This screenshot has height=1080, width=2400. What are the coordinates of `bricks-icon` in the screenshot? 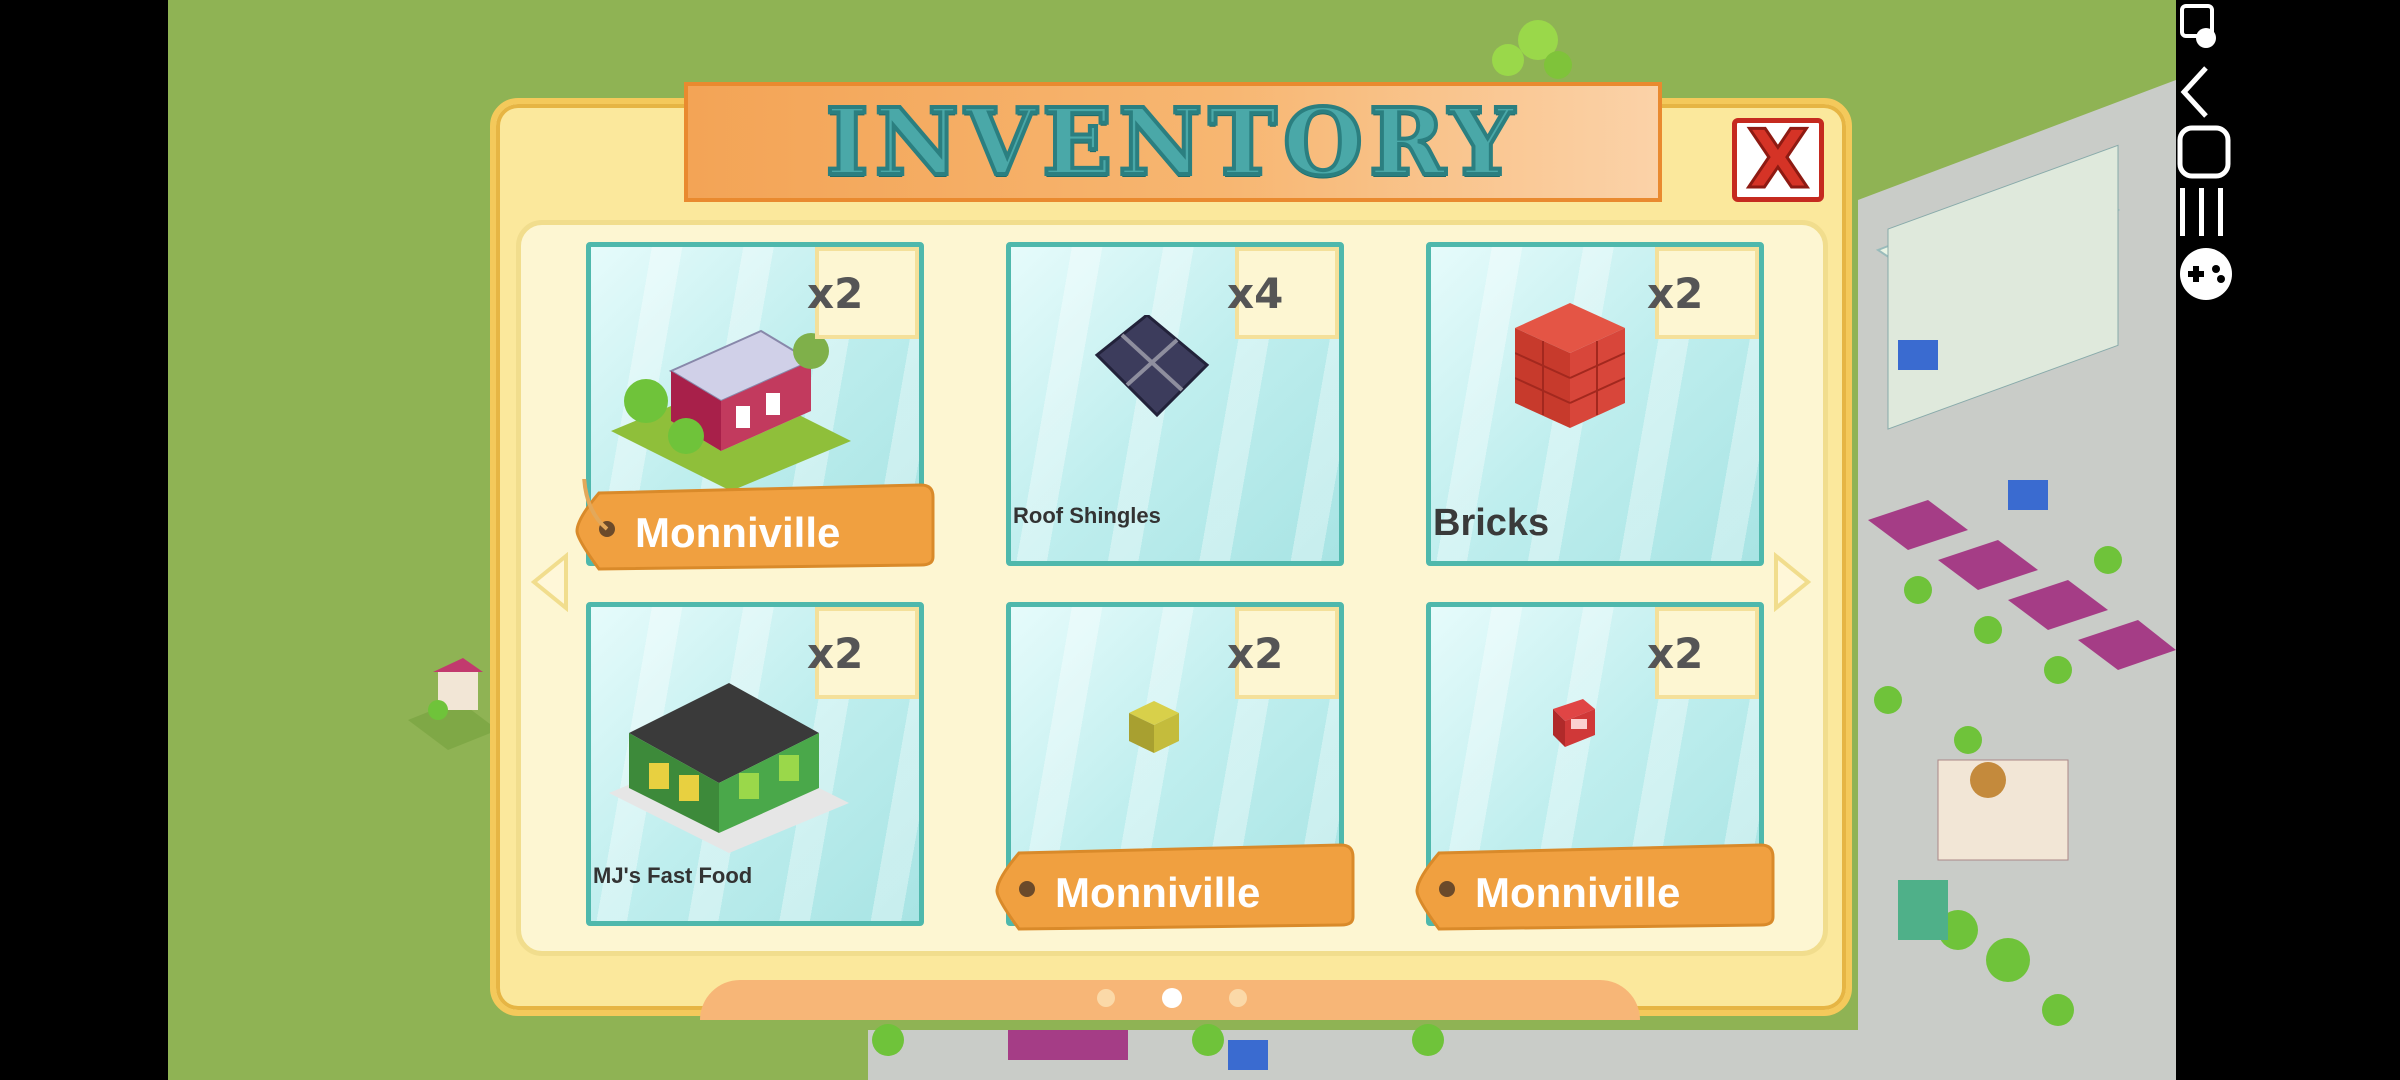 It's located at (1570, 365).